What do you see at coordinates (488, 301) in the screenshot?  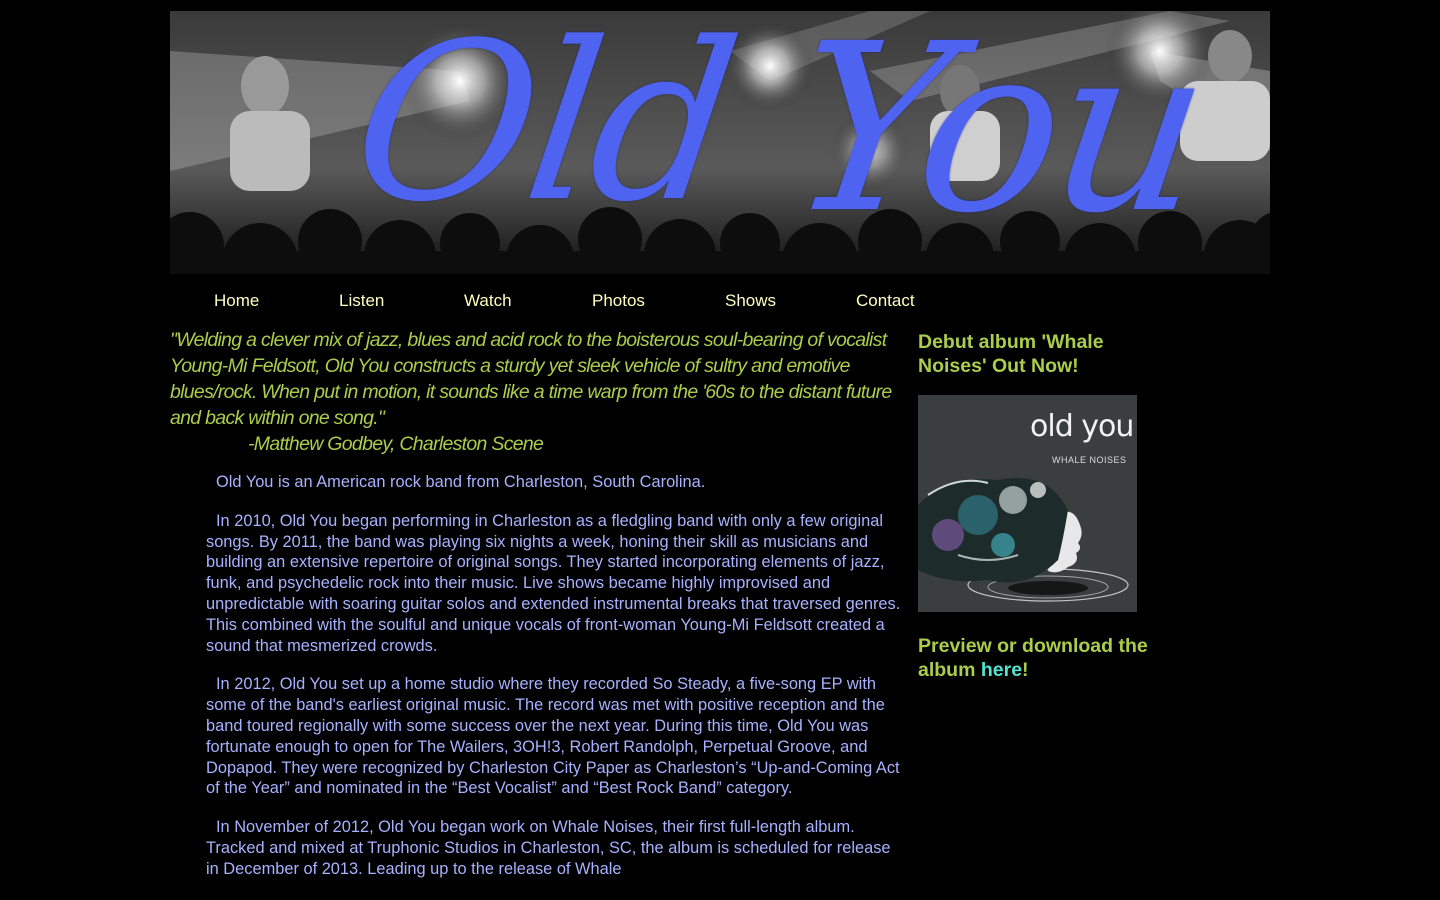 I see `nav-watch-link: Watch` at bounding box center [488, 301].